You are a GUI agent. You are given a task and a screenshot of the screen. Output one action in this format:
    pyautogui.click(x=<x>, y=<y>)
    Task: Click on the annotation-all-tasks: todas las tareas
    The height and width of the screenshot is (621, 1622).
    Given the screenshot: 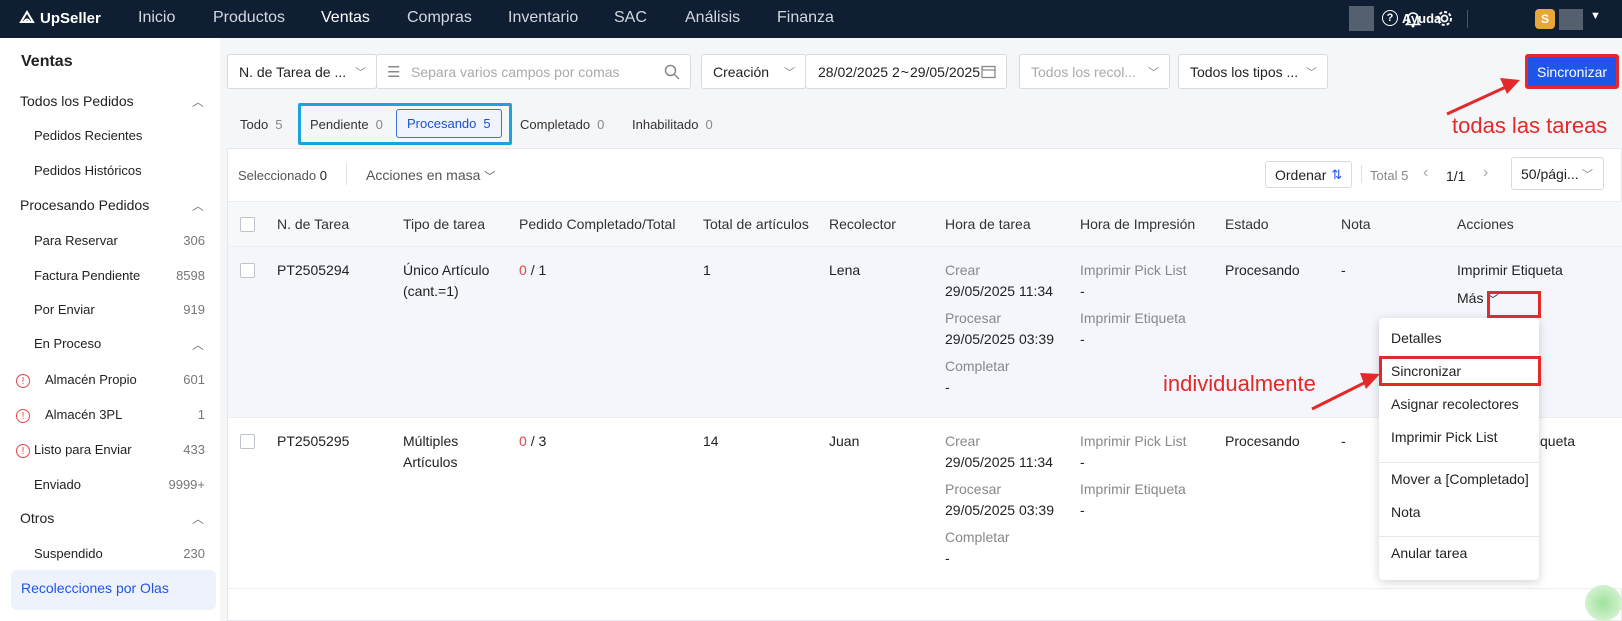 What is the action you would take?
    pyautogui.click(x=1530, y=125)
    